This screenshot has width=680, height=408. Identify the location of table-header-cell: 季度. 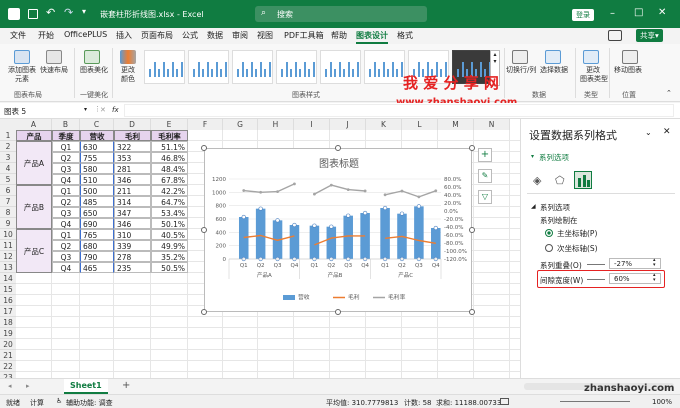
(66, 135).